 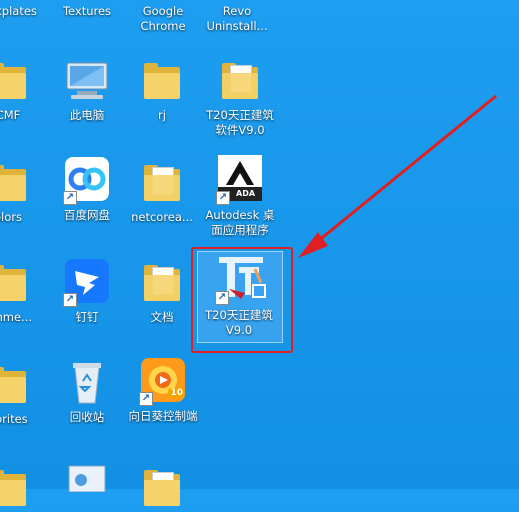 I want to click on desktop-icon-sunflower: 10 ↗ 向日葵控制端, so click(x=163, y=390).